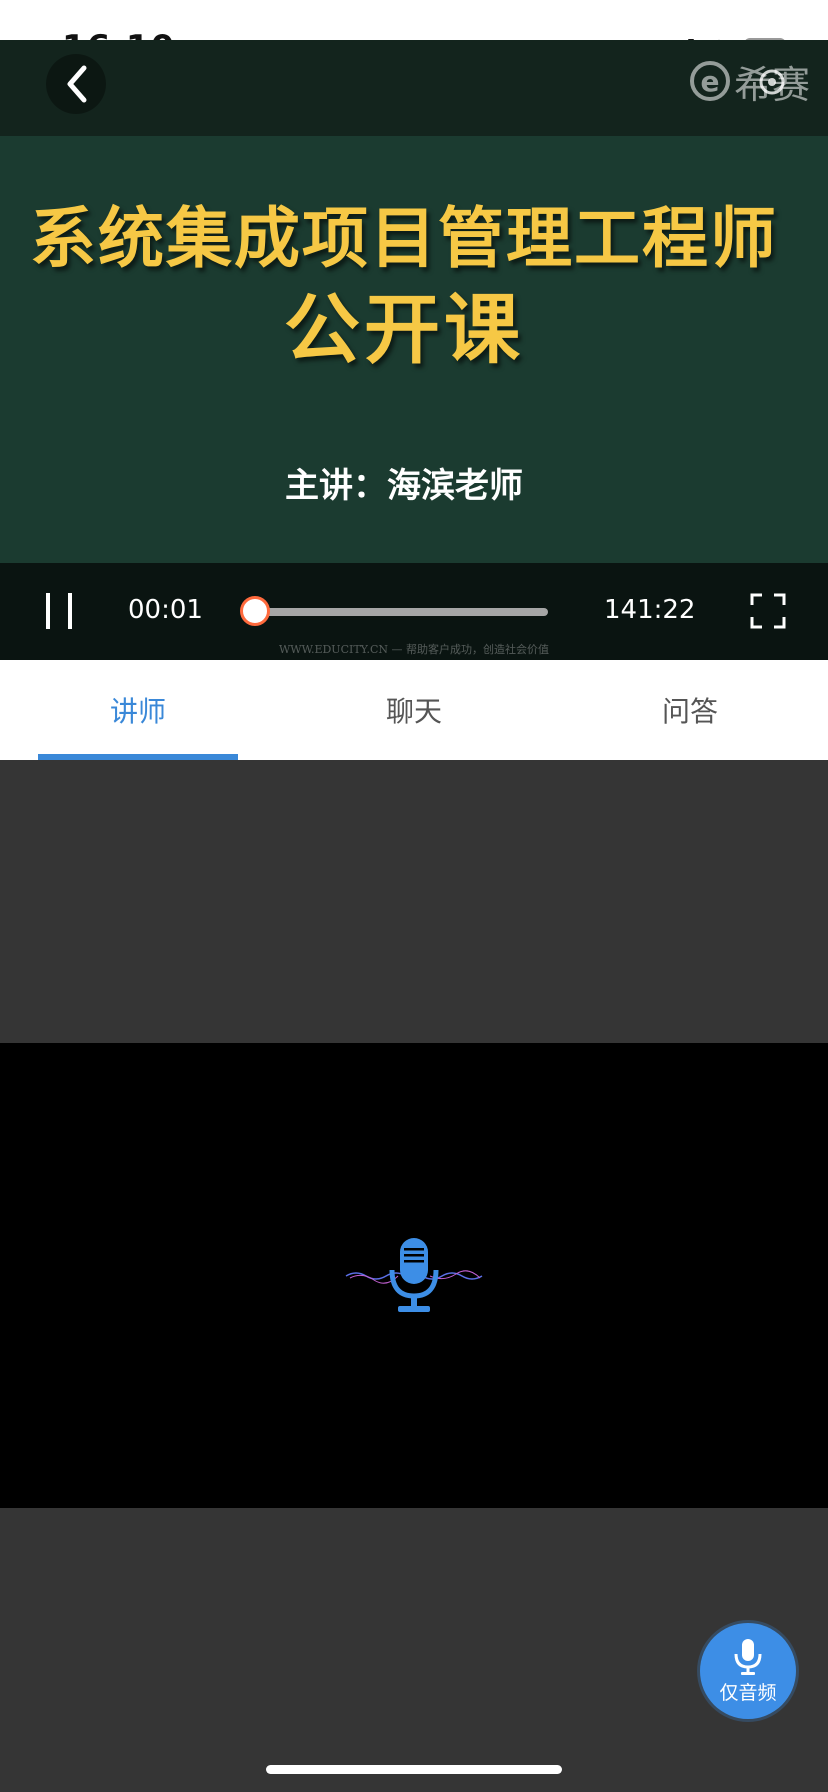 This screenshot has height=1792, width=828. Describe the element at coordinates (749, 81) in the screenshot. I see `brand-logo: e 希赛` at that location.